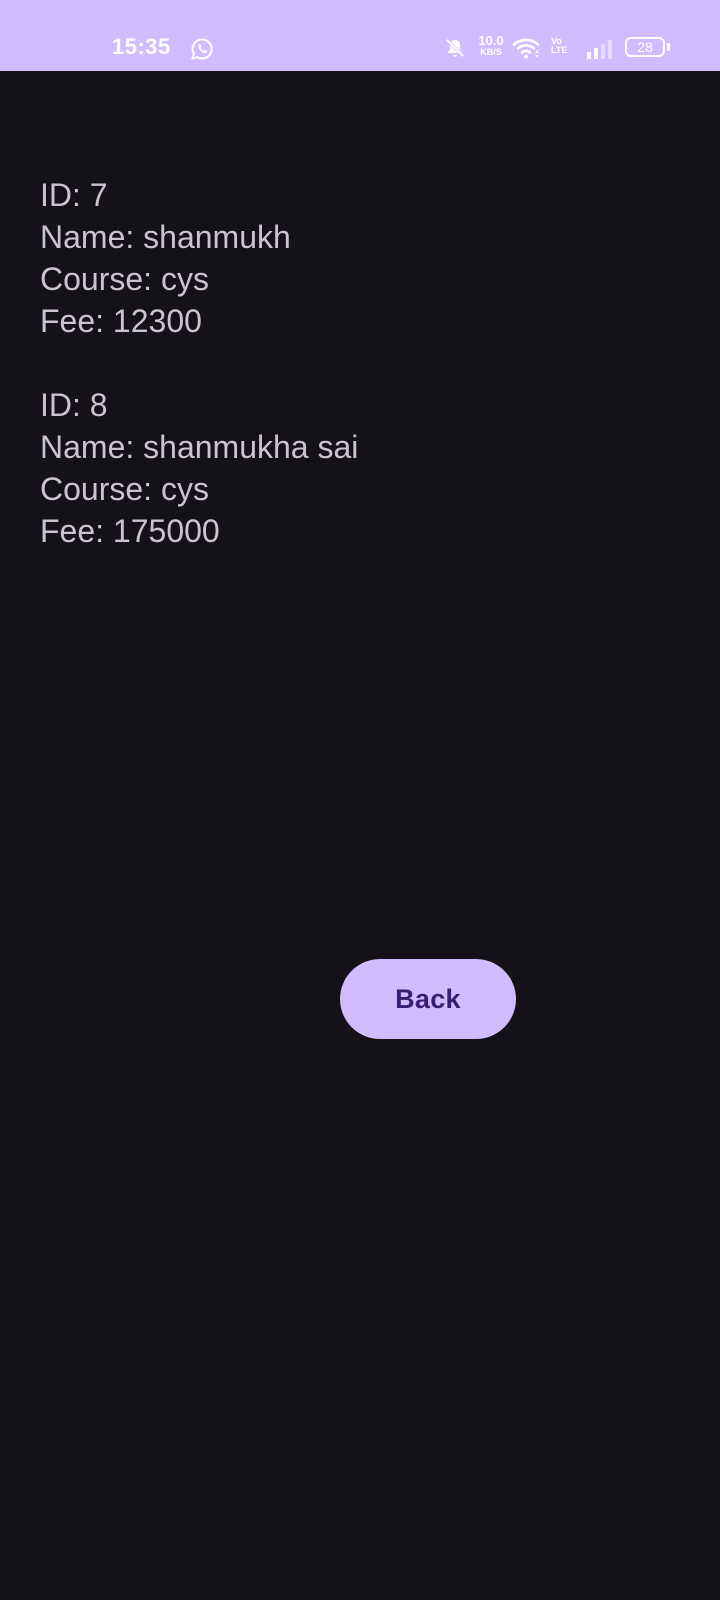 The height and width of the screenshot is (1600, 720). I want to click on record-id: ID: 7, so click(74, 195).